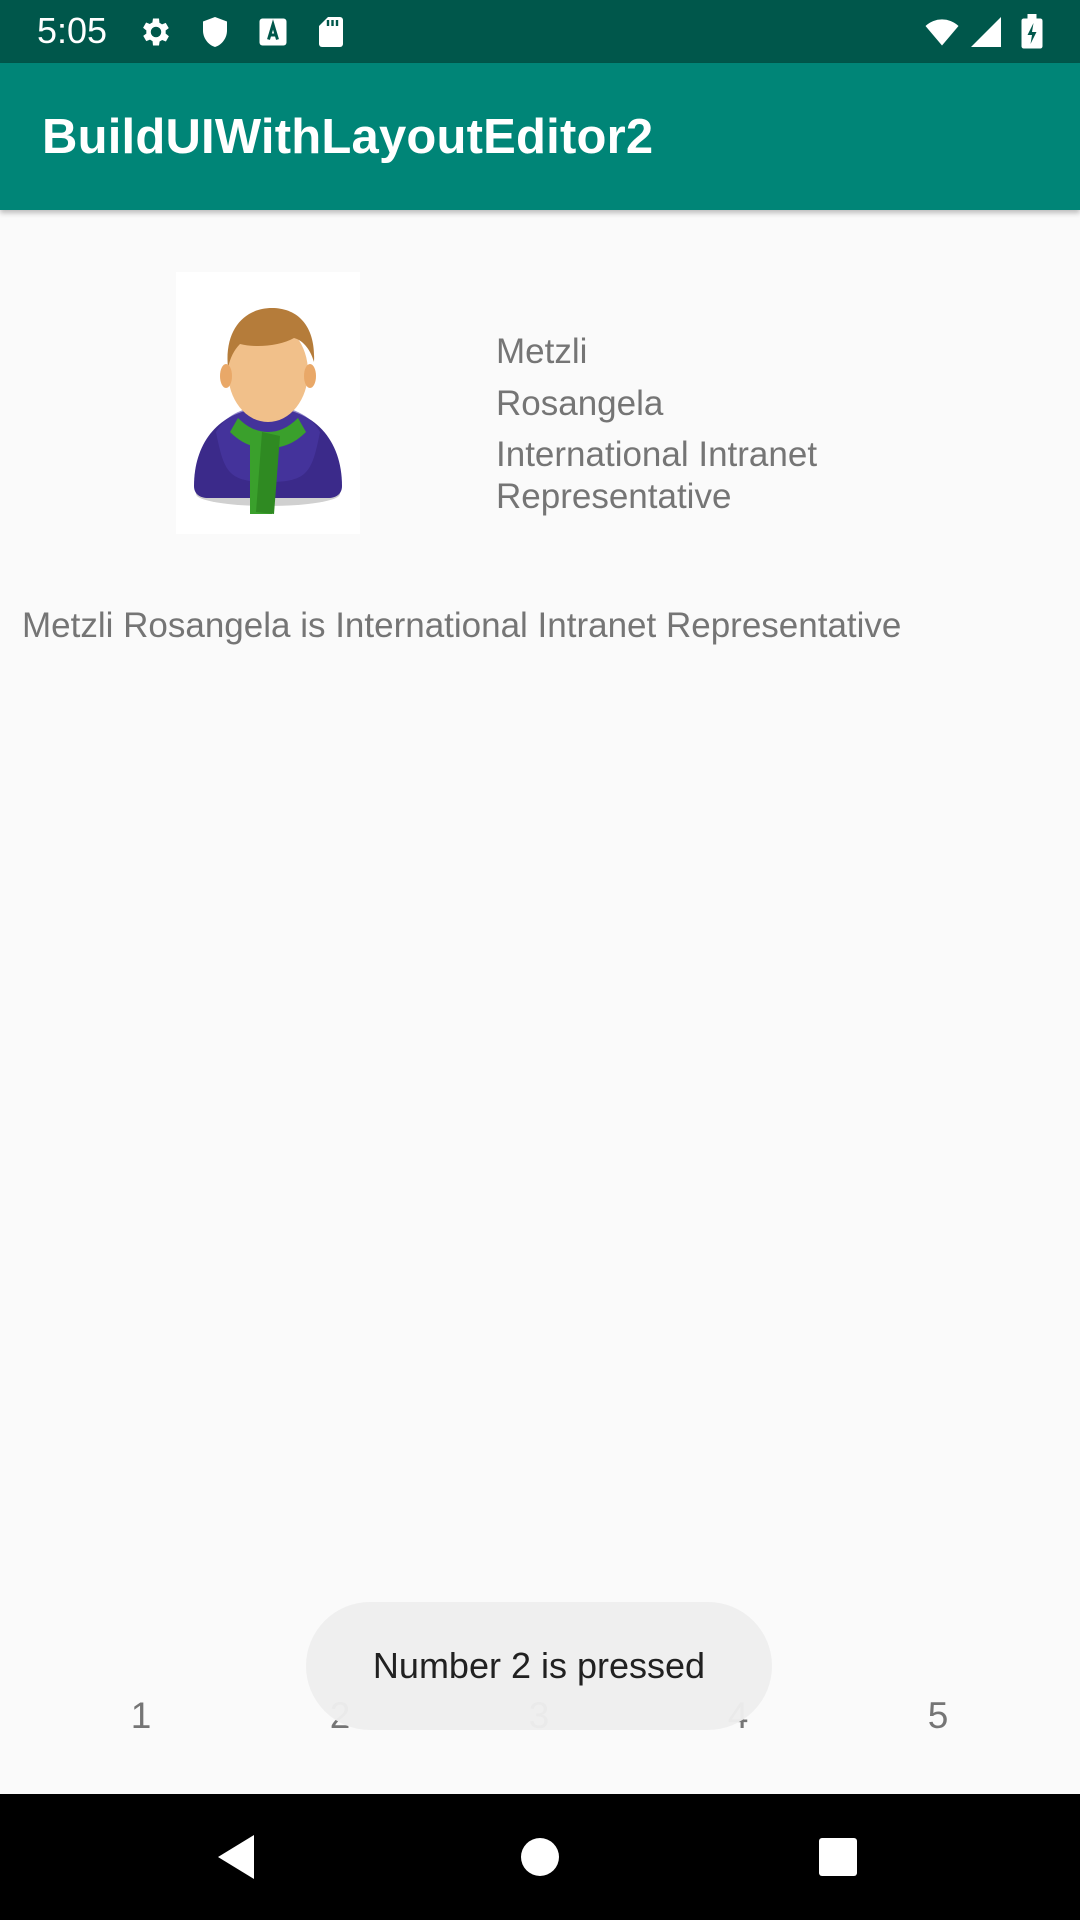 Image resolution: width=1080 pixels, height=1920 pixels. What do you see at coordinates (348, 137) in the screenshot?
I see `app-title: BuildUIWithLayoutEditor2` at bounding box center [348, 137].